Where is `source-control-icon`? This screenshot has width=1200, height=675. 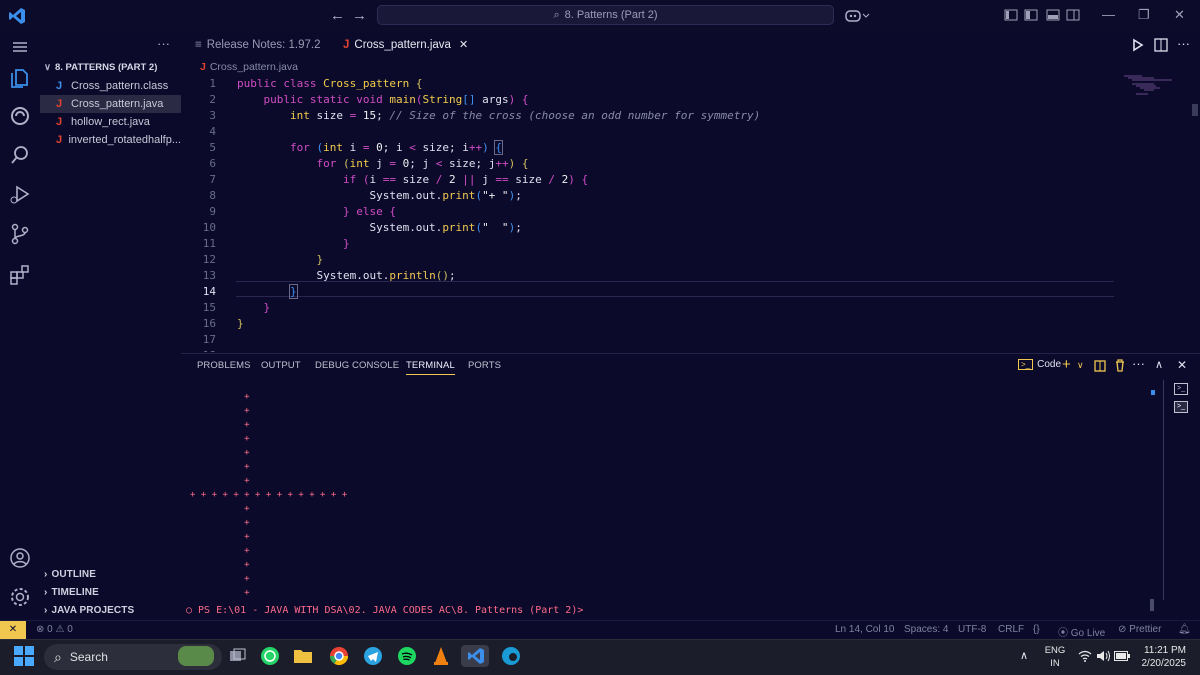
source-control-icon is located at coordinates (20, 234).